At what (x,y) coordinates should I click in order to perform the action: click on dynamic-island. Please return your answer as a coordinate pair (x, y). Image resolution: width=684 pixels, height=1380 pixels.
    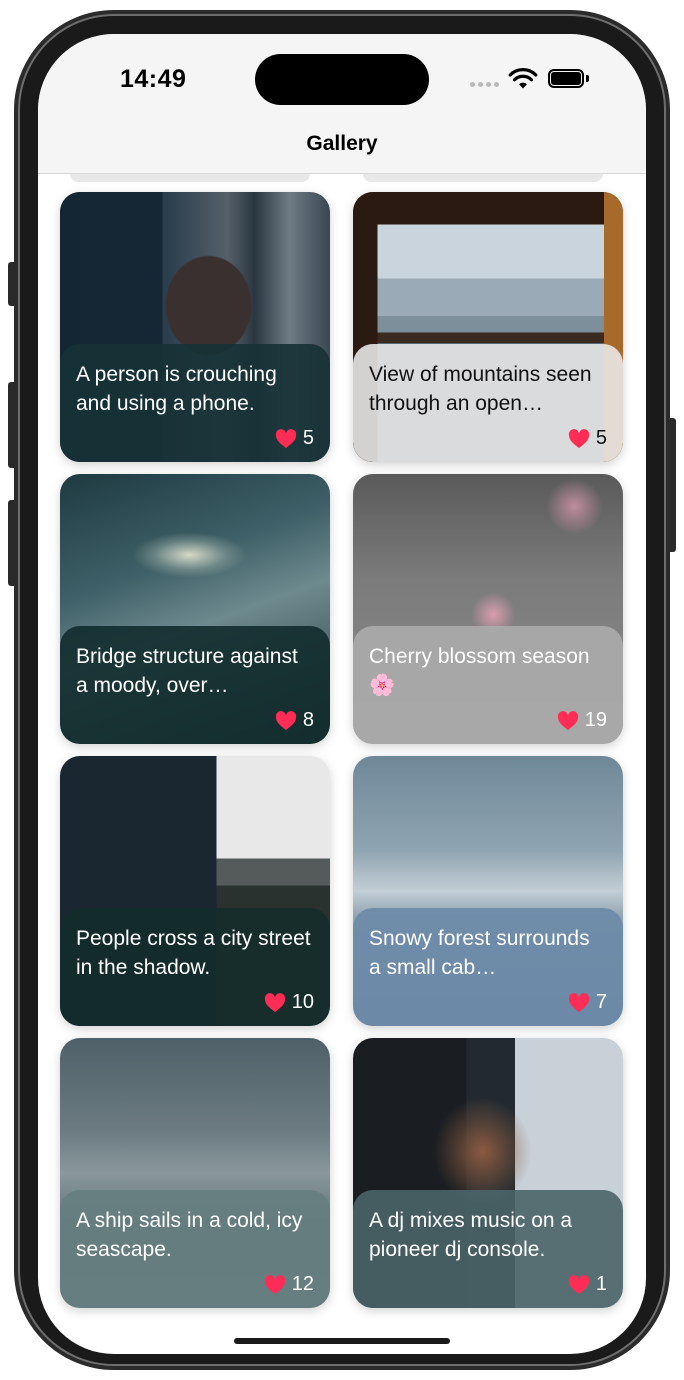
    Looking at the image, I should click on (342, 79).